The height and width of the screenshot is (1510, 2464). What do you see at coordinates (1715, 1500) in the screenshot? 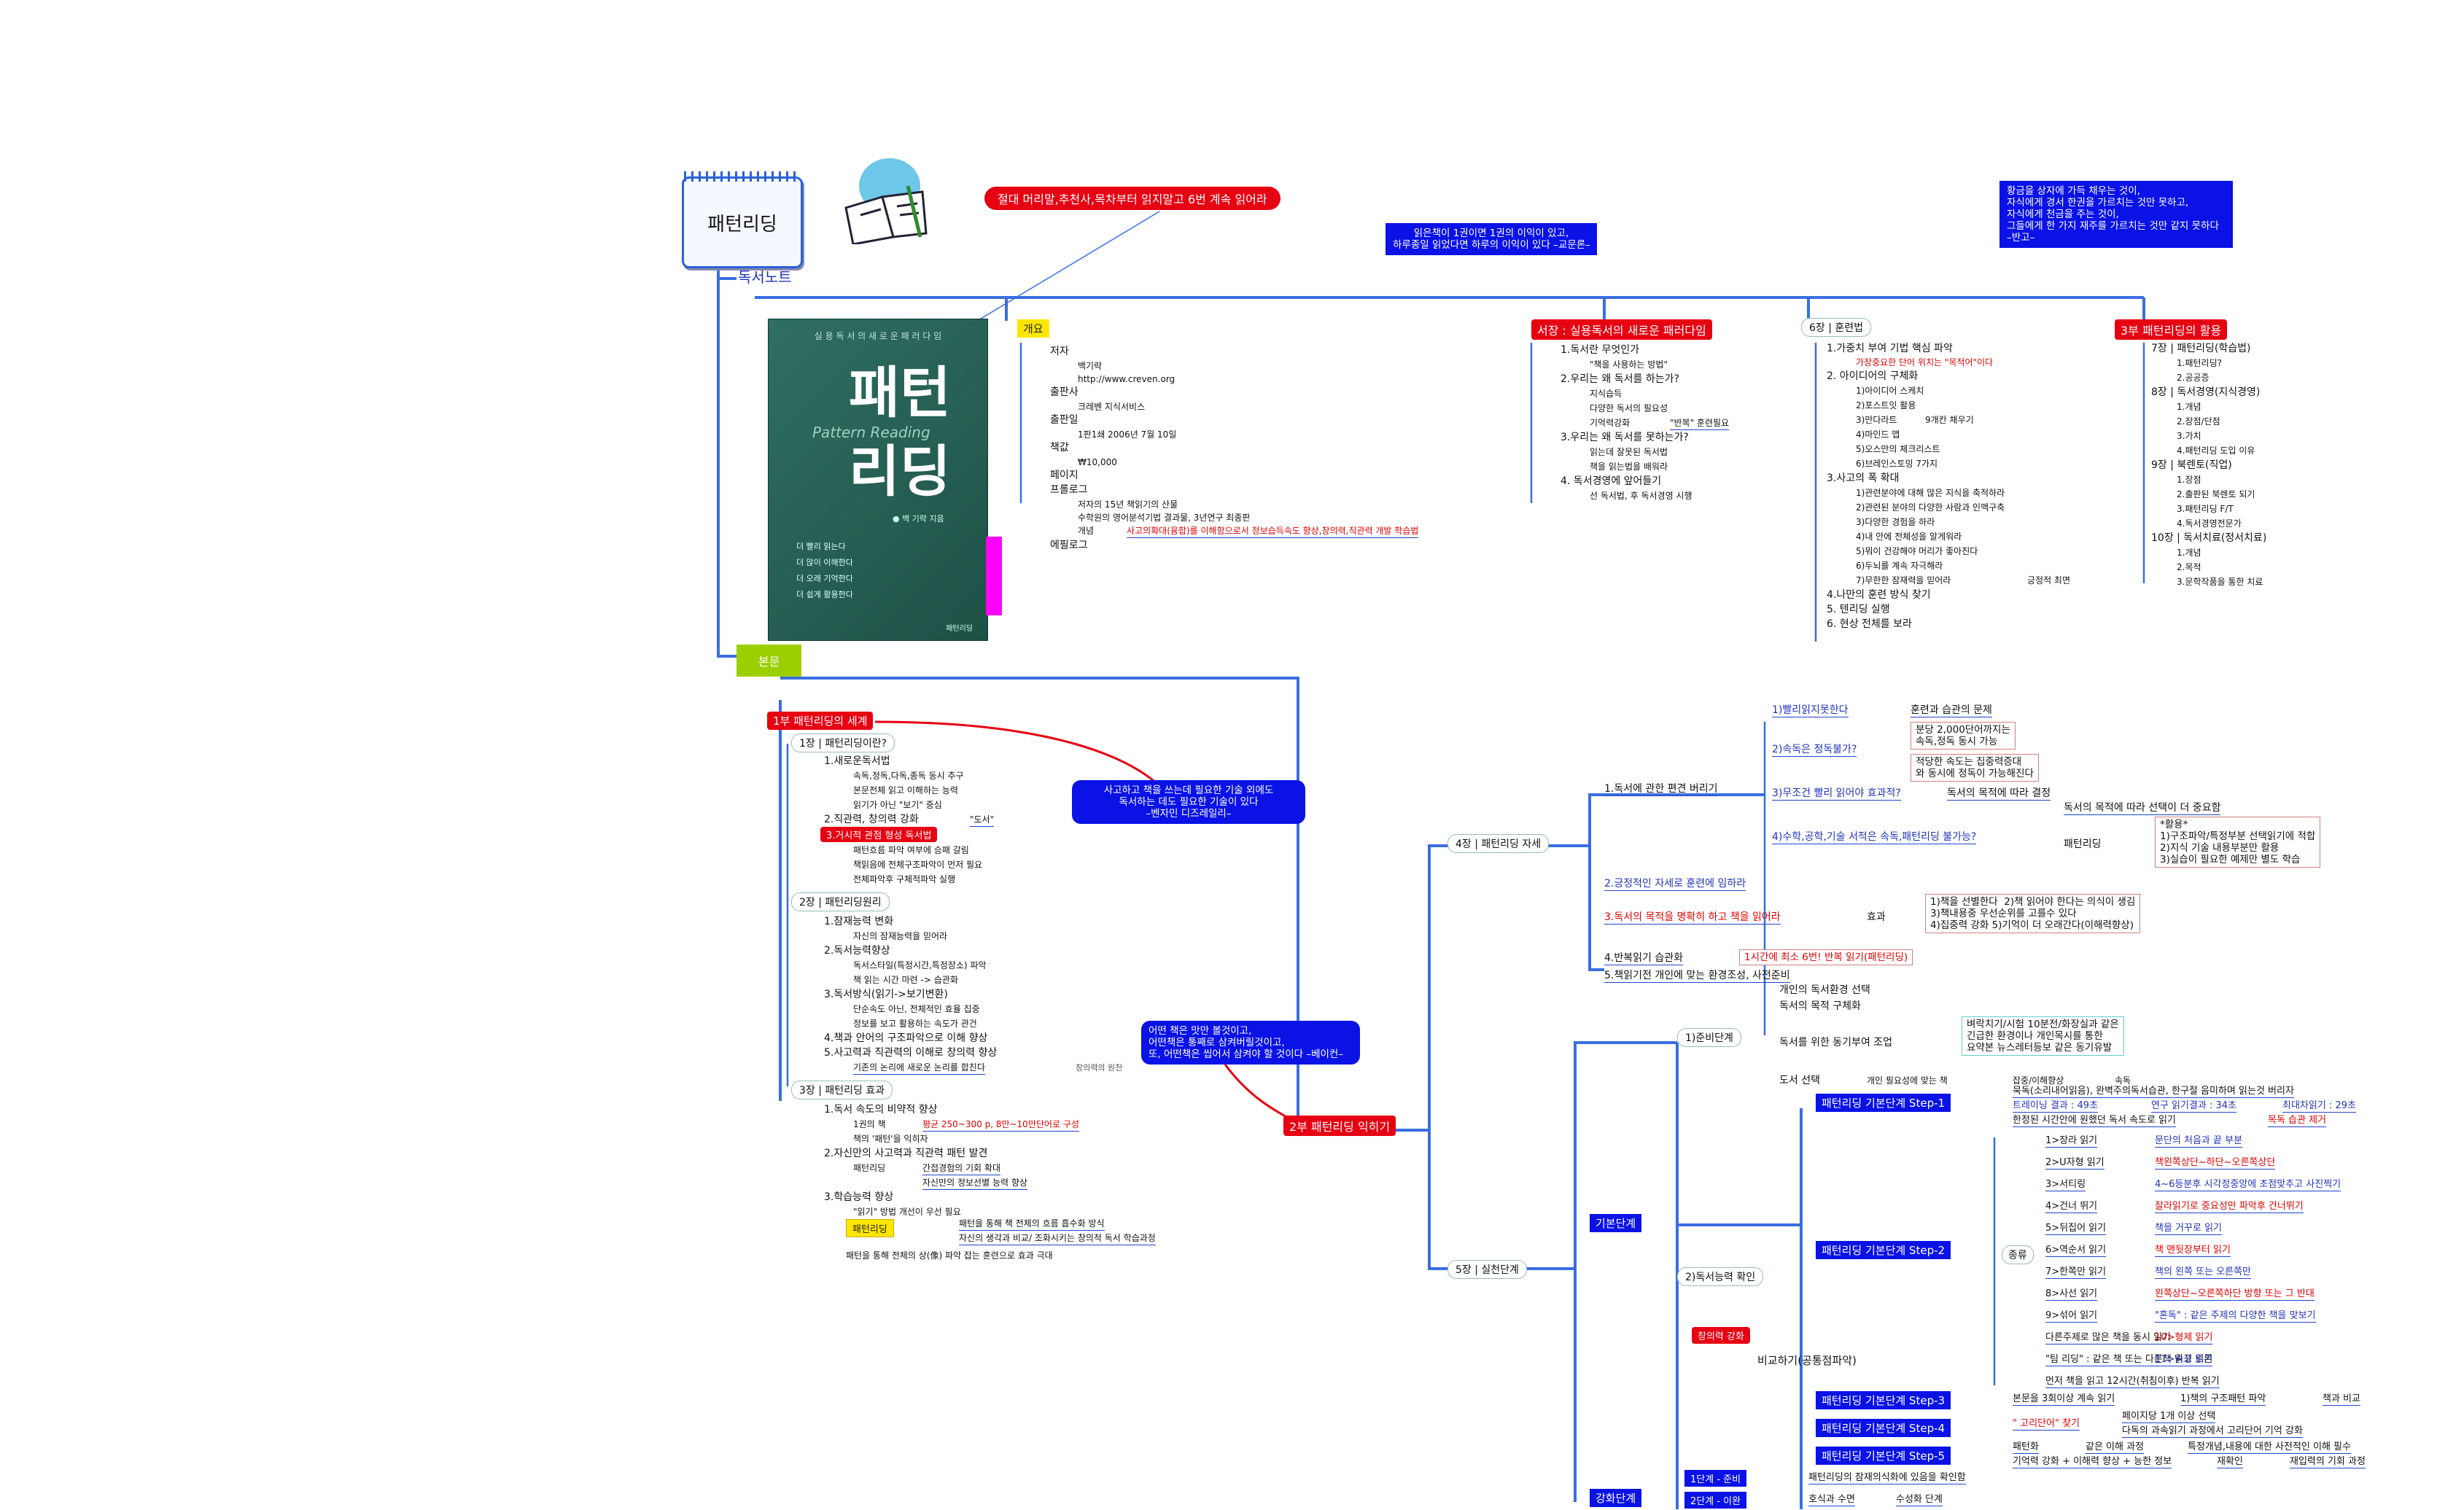
I see `adv-item: 2단계 - 이완` at bounding box center [1715, 1500].